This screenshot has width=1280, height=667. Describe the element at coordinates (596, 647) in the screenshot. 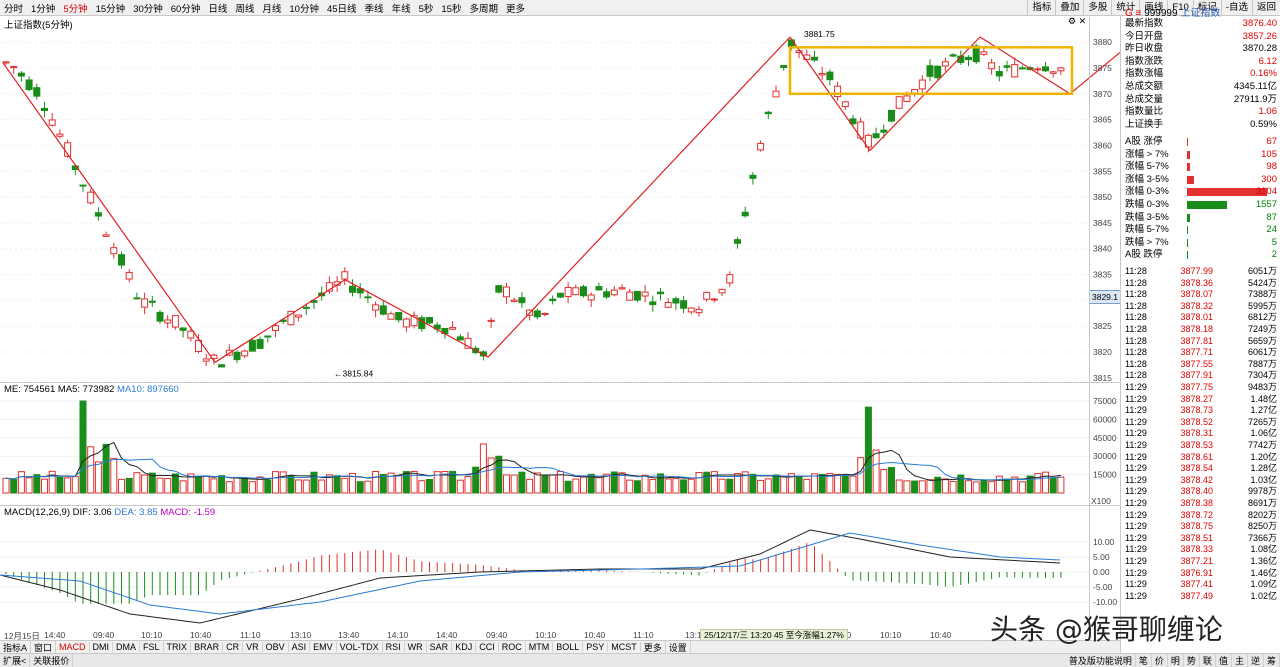

I see `indicator-tab-22: PSY` at that location.